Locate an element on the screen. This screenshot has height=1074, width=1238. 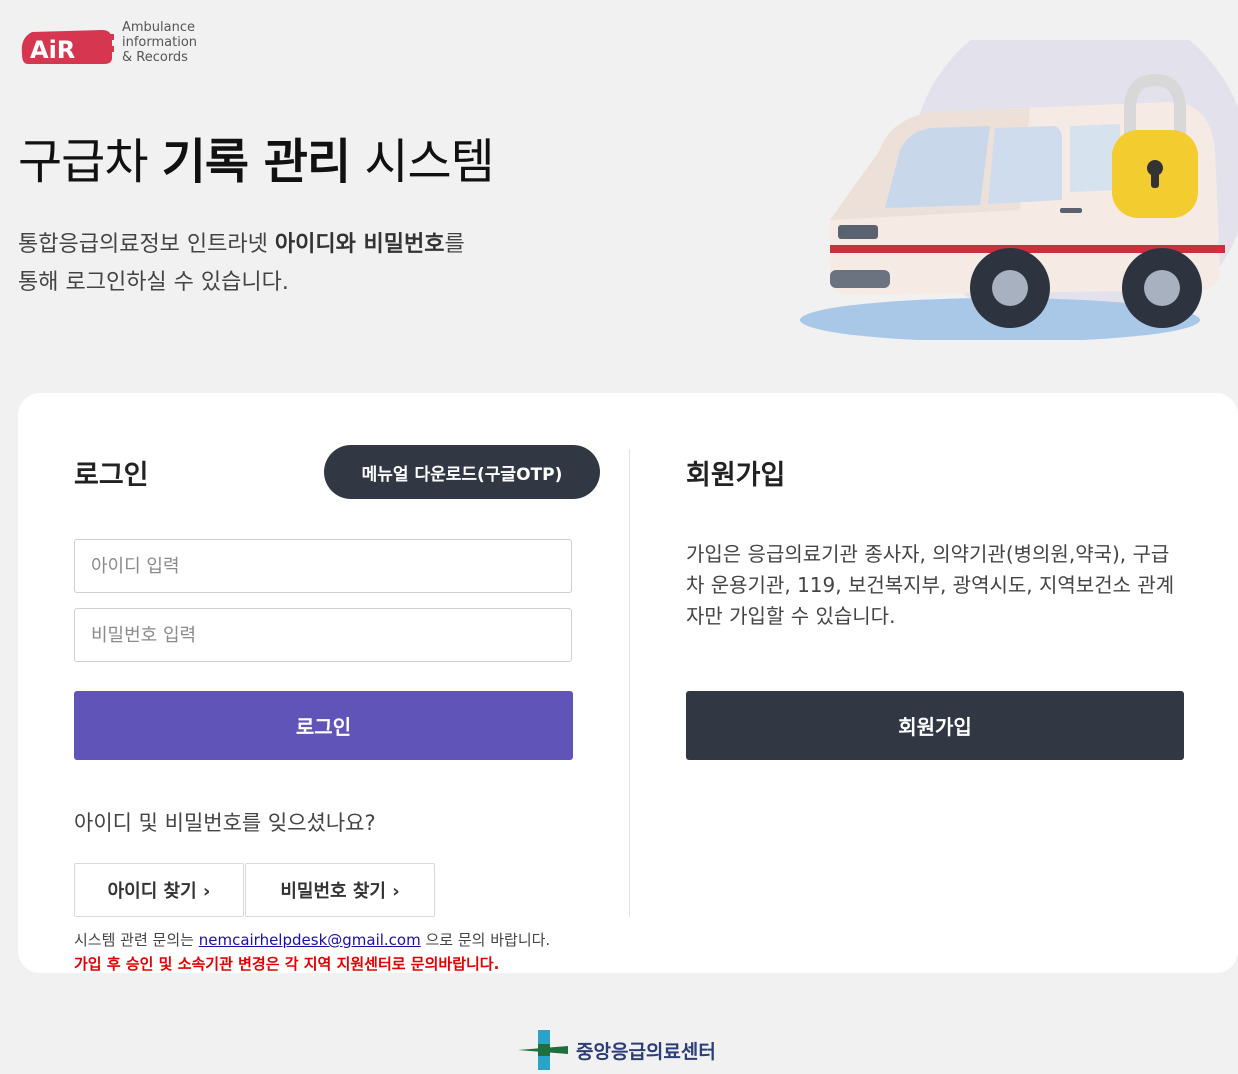
helpdesk-email-link: nemcairhelpdesk@gmail.com is located at coordinates (310, 940).